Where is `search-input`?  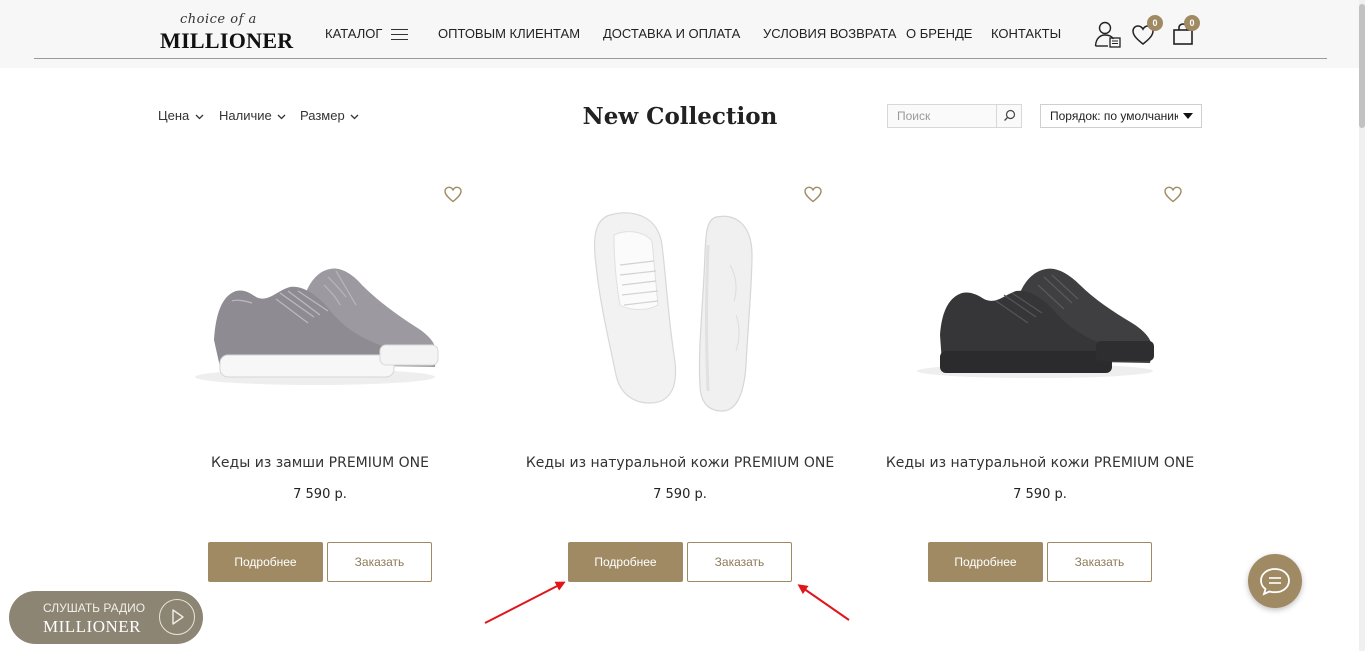
search-input is located at coordinates (942, 116).